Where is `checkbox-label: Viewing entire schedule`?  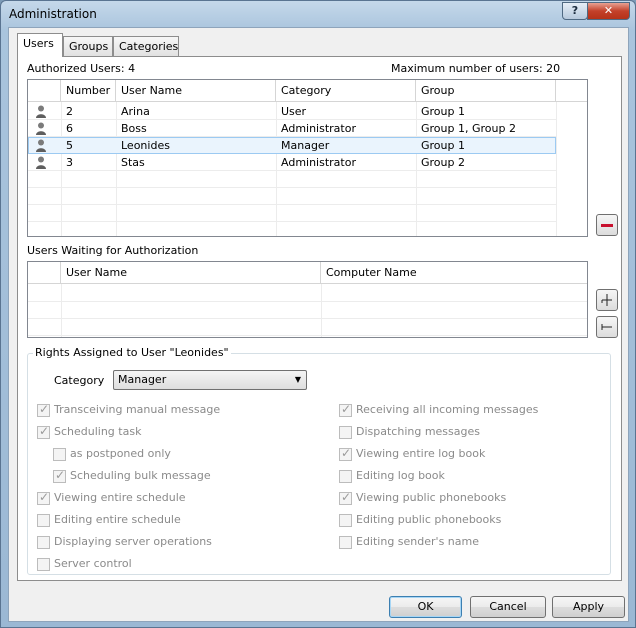
checkbox-label: Viewing entire schedule is located at coordinates (120, 497).